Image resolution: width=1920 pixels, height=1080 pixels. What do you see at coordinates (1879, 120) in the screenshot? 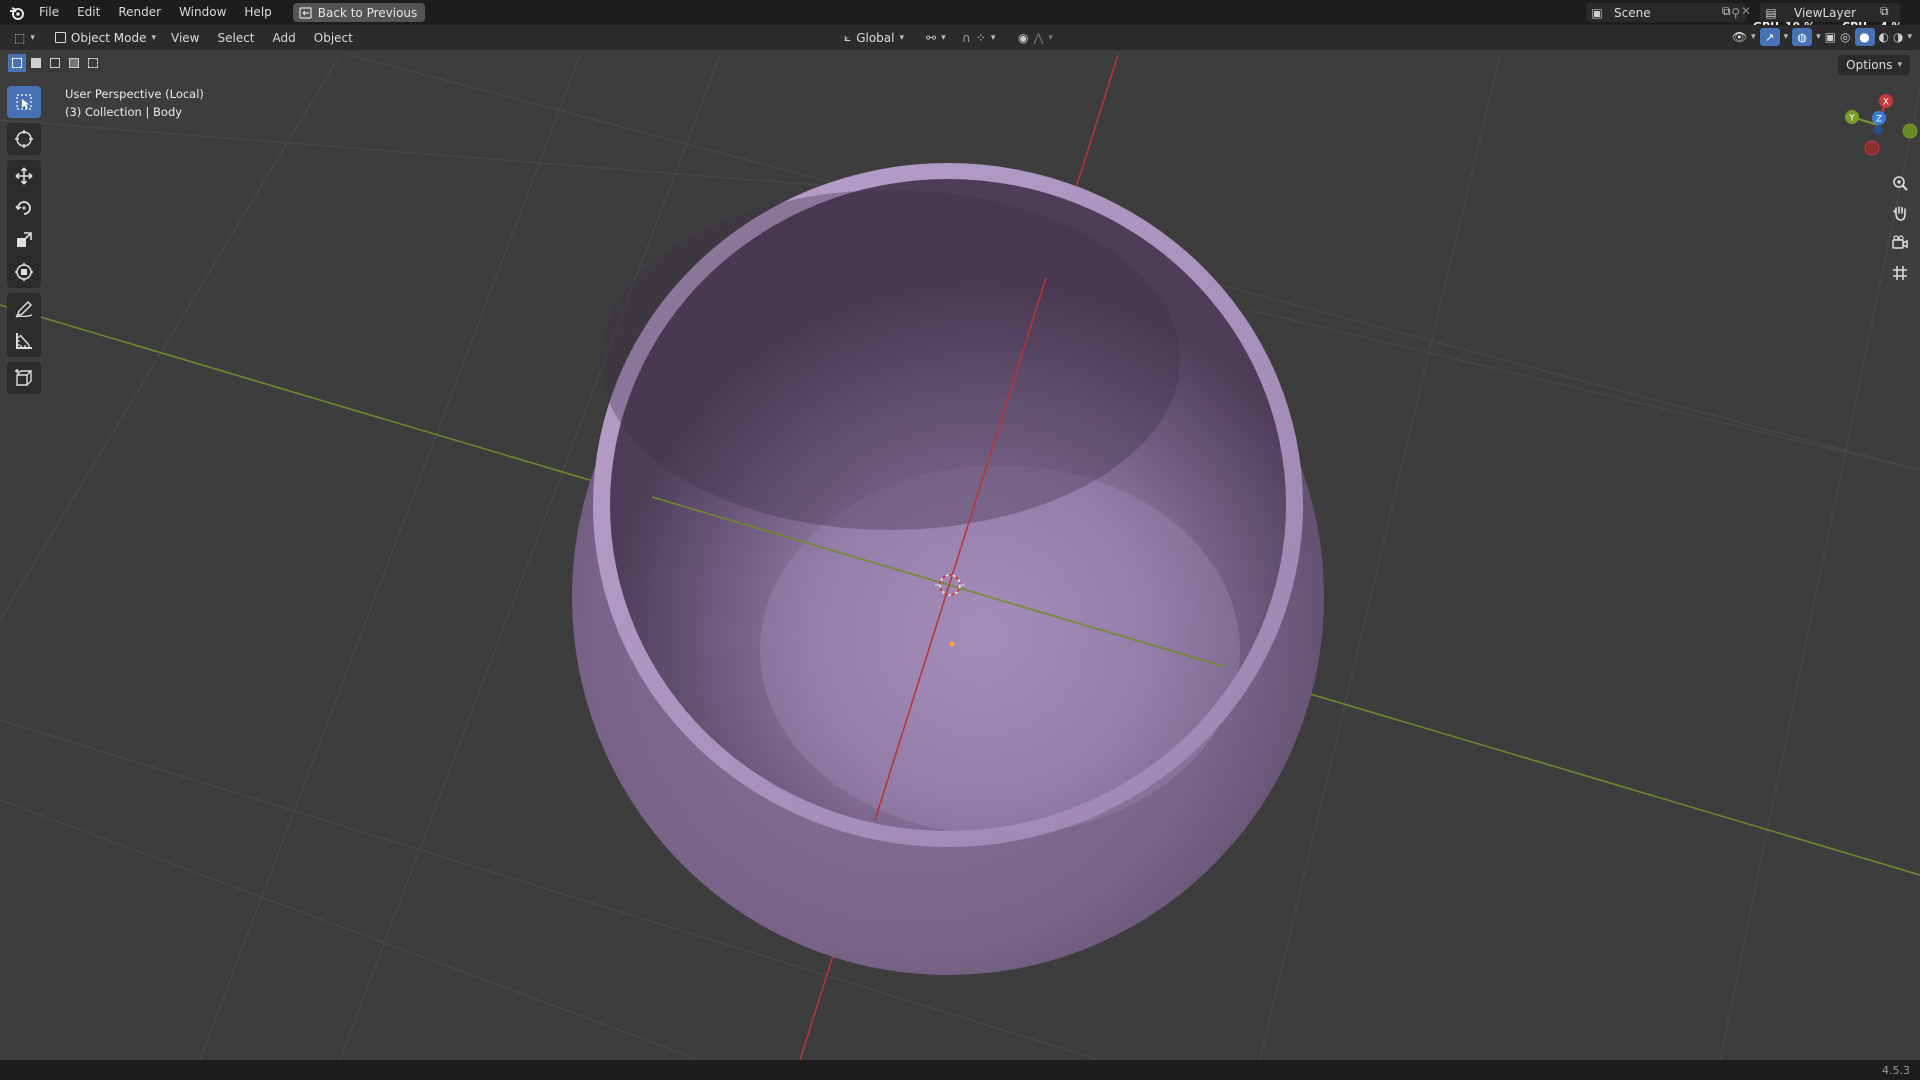
I see `gizmo-z-label: Z` at bounding box center [1879, 120].